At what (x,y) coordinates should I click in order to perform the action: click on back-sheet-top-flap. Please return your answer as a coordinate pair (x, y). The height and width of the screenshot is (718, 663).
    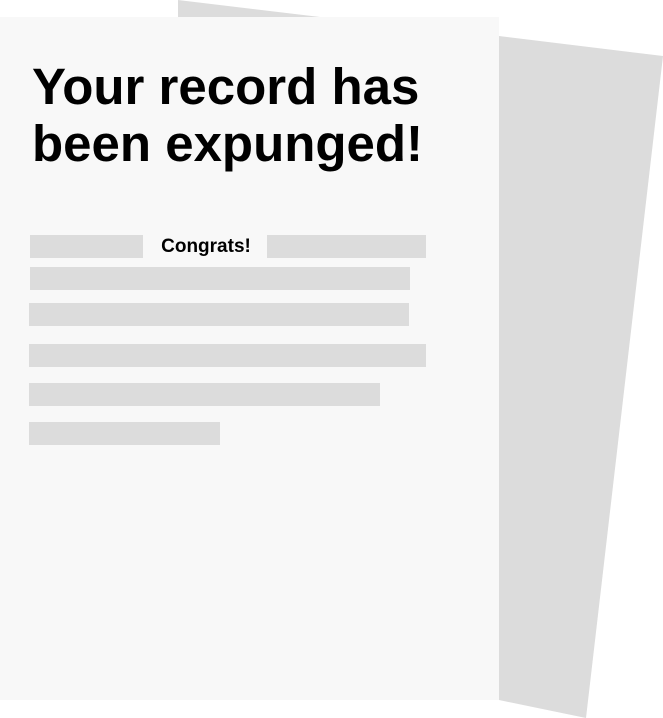
    Looking at the image, I should click on (249, 8).